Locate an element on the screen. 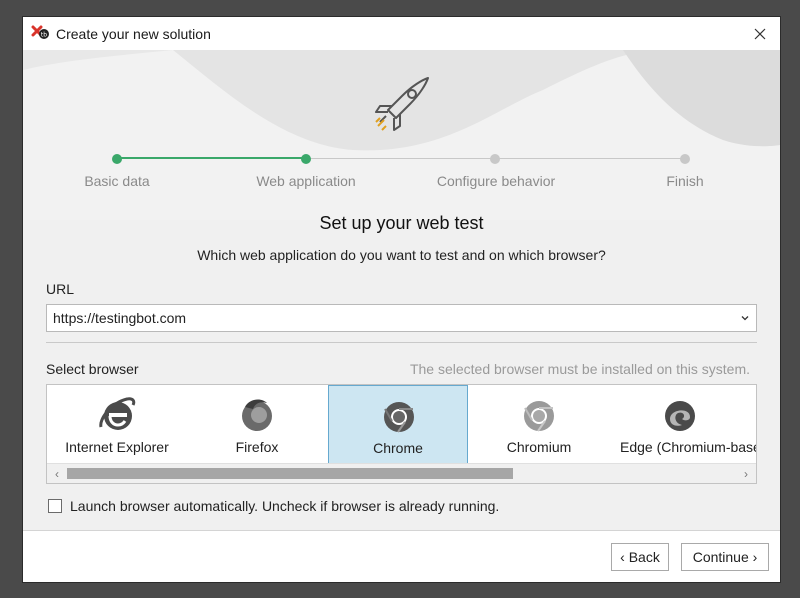  title-bar: tb Create your new solution is located at coordinates (401, 33).